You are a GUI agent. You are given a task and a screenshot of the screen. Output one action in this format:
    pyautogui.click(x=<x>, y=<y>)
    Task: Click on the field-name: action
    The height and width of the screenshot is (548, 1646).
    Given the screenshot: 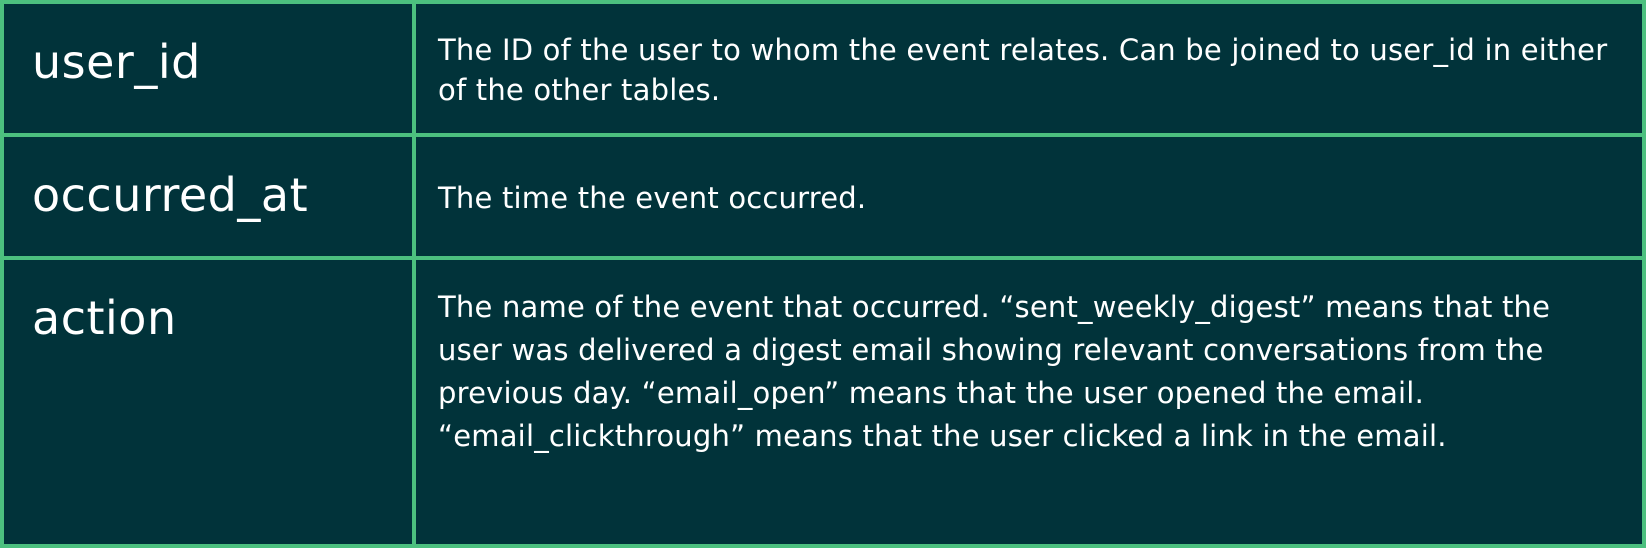 What is the action you would take?
    pyautogui.click(x=104, y=318)
    